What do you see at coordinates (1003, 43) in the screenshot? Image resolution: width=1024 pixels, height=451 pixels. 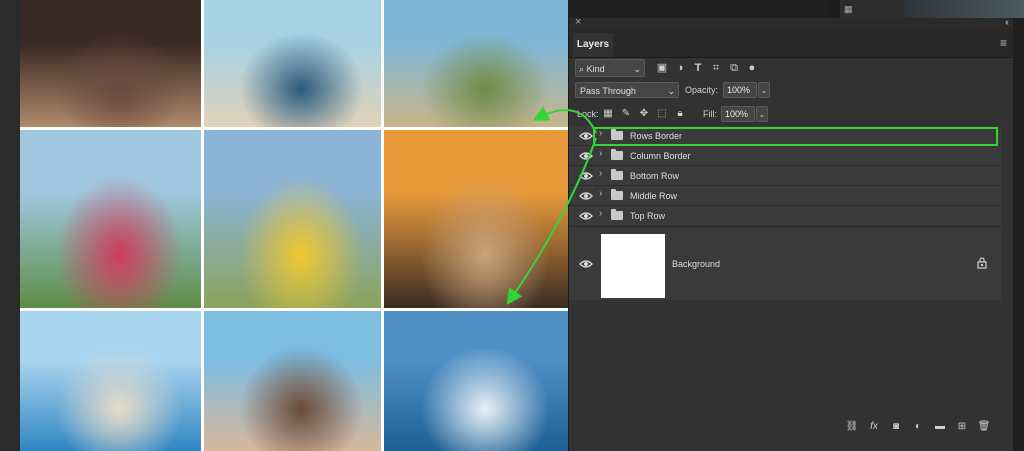 I see `panel-menu-icon: ≡` at bounding box center [1003, 43].